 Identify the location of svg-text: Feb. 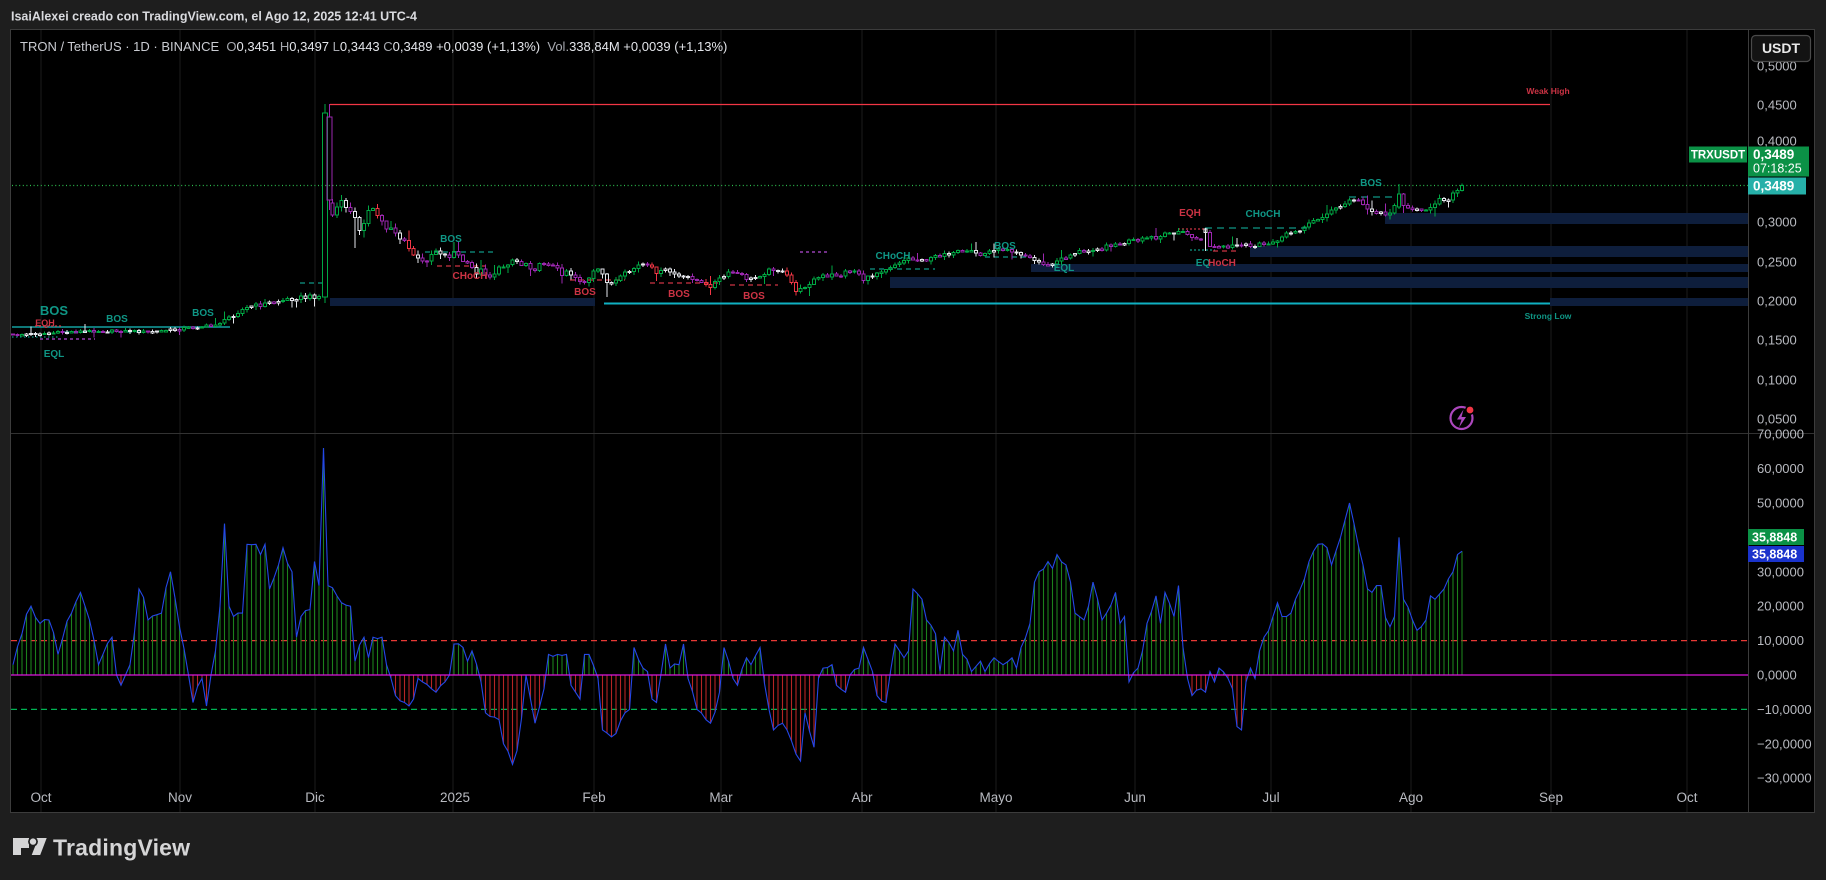
(593, 797).